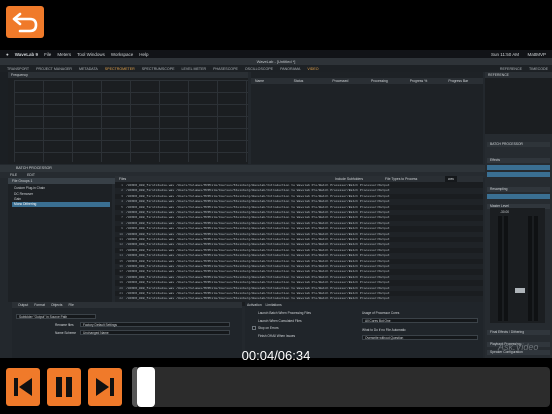 Image resolution: width=552 pixels, height=414 pixels. What do you see at coordinates (64, 54) in the screenshot?
I see `menu-meters: Meters` at bounding box center [64, 54].